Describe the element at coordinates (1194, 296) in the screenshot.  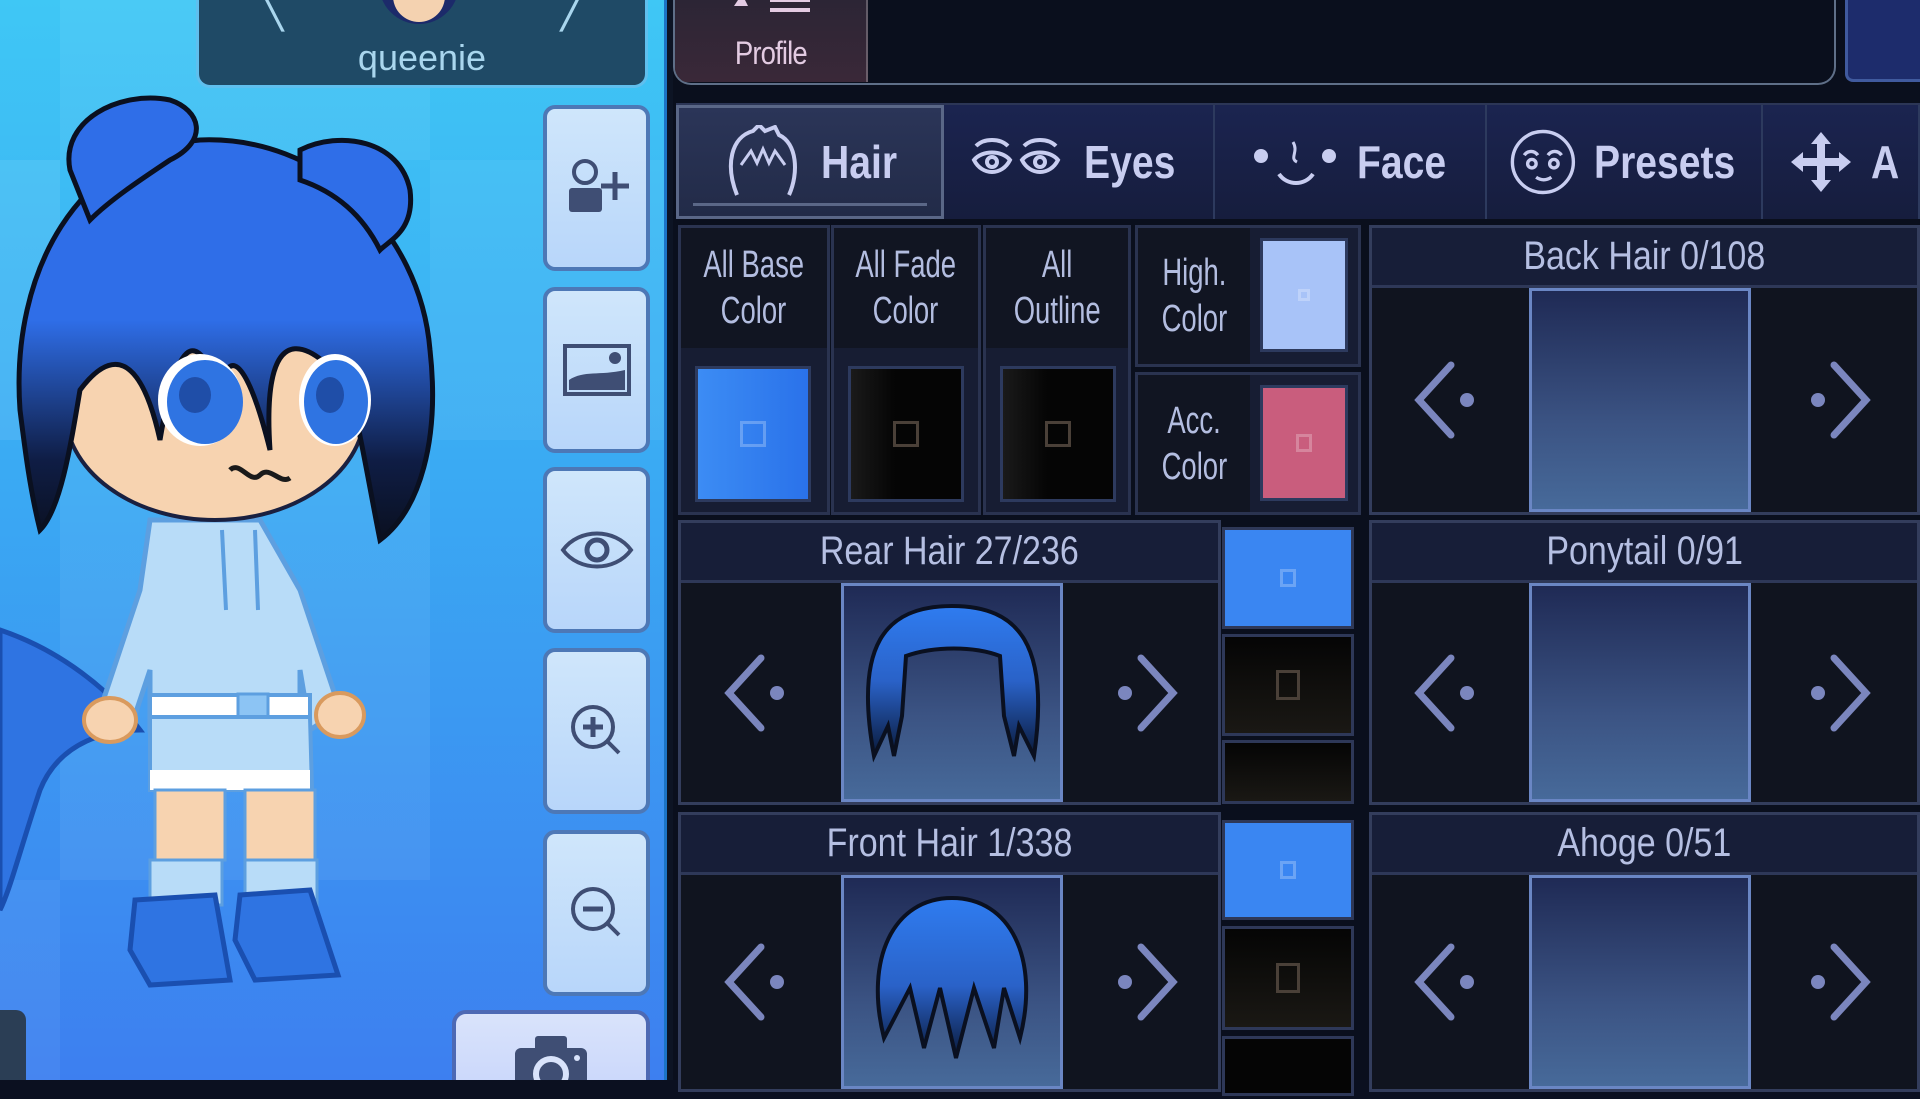
I see `control-label: High. Color` at that location.